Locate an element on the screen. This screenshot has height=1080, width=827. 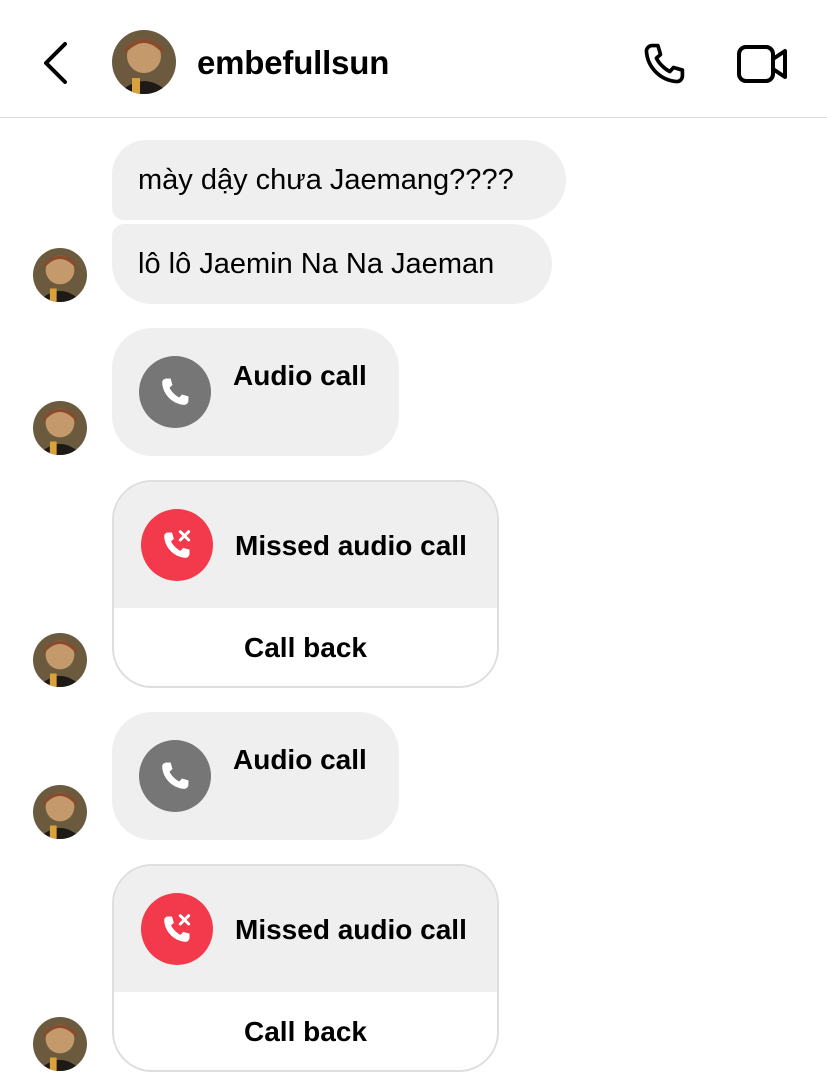
audio-call-button is located at coordinates (664, 64).